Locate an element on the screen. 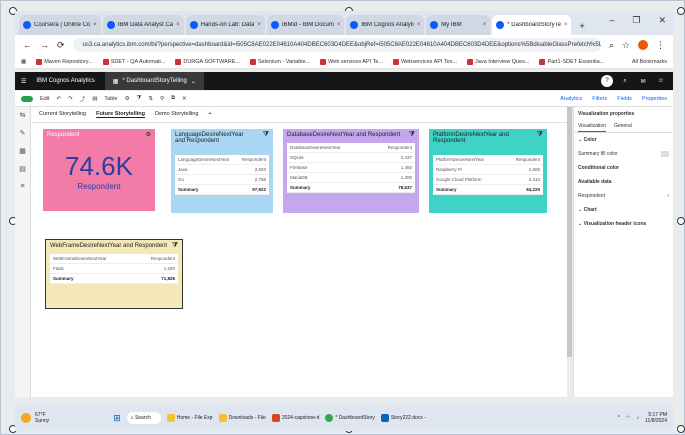 The height and width of the screenshot is (435, 685). dashboard-tab: ▦ * DashboardStoryTelling ⌄ is located at coordinates (154, 81).